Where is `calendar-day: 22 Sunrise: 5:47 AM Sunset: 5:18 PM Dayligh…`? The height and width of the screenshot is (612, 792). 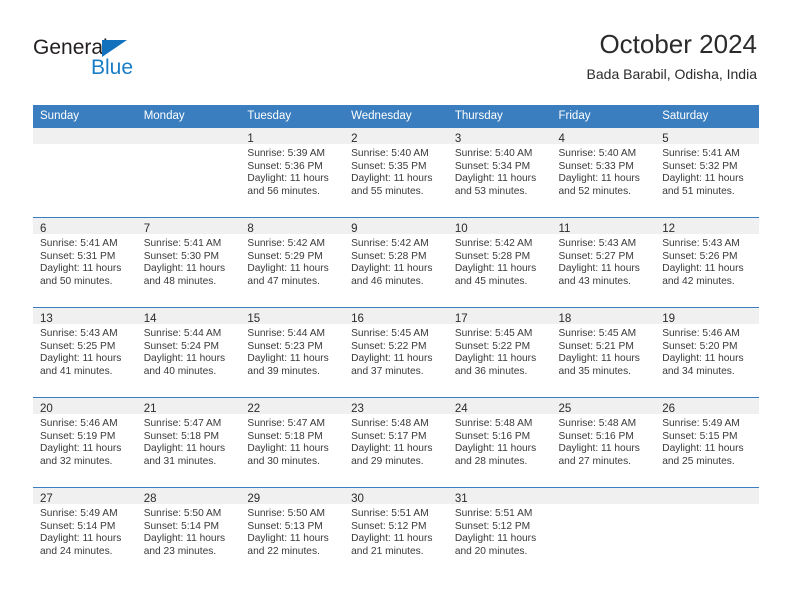 calendar-day: 22 Sunrise: 5:47 AM Sunset: 5:18 PM Dayligh… is located at coordinates (292, 442).